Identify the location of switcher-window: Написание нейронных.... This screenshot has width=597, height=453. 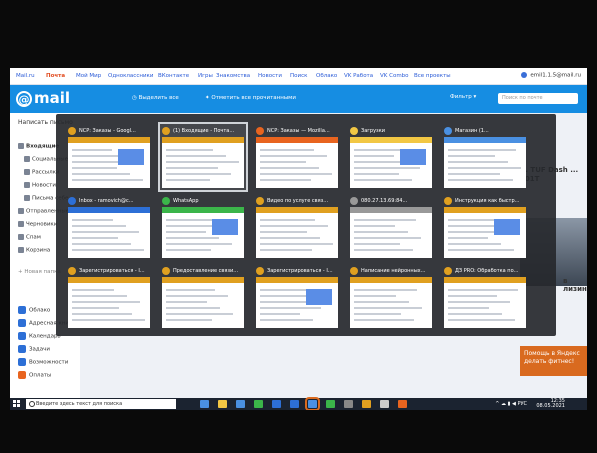
(391, 297).